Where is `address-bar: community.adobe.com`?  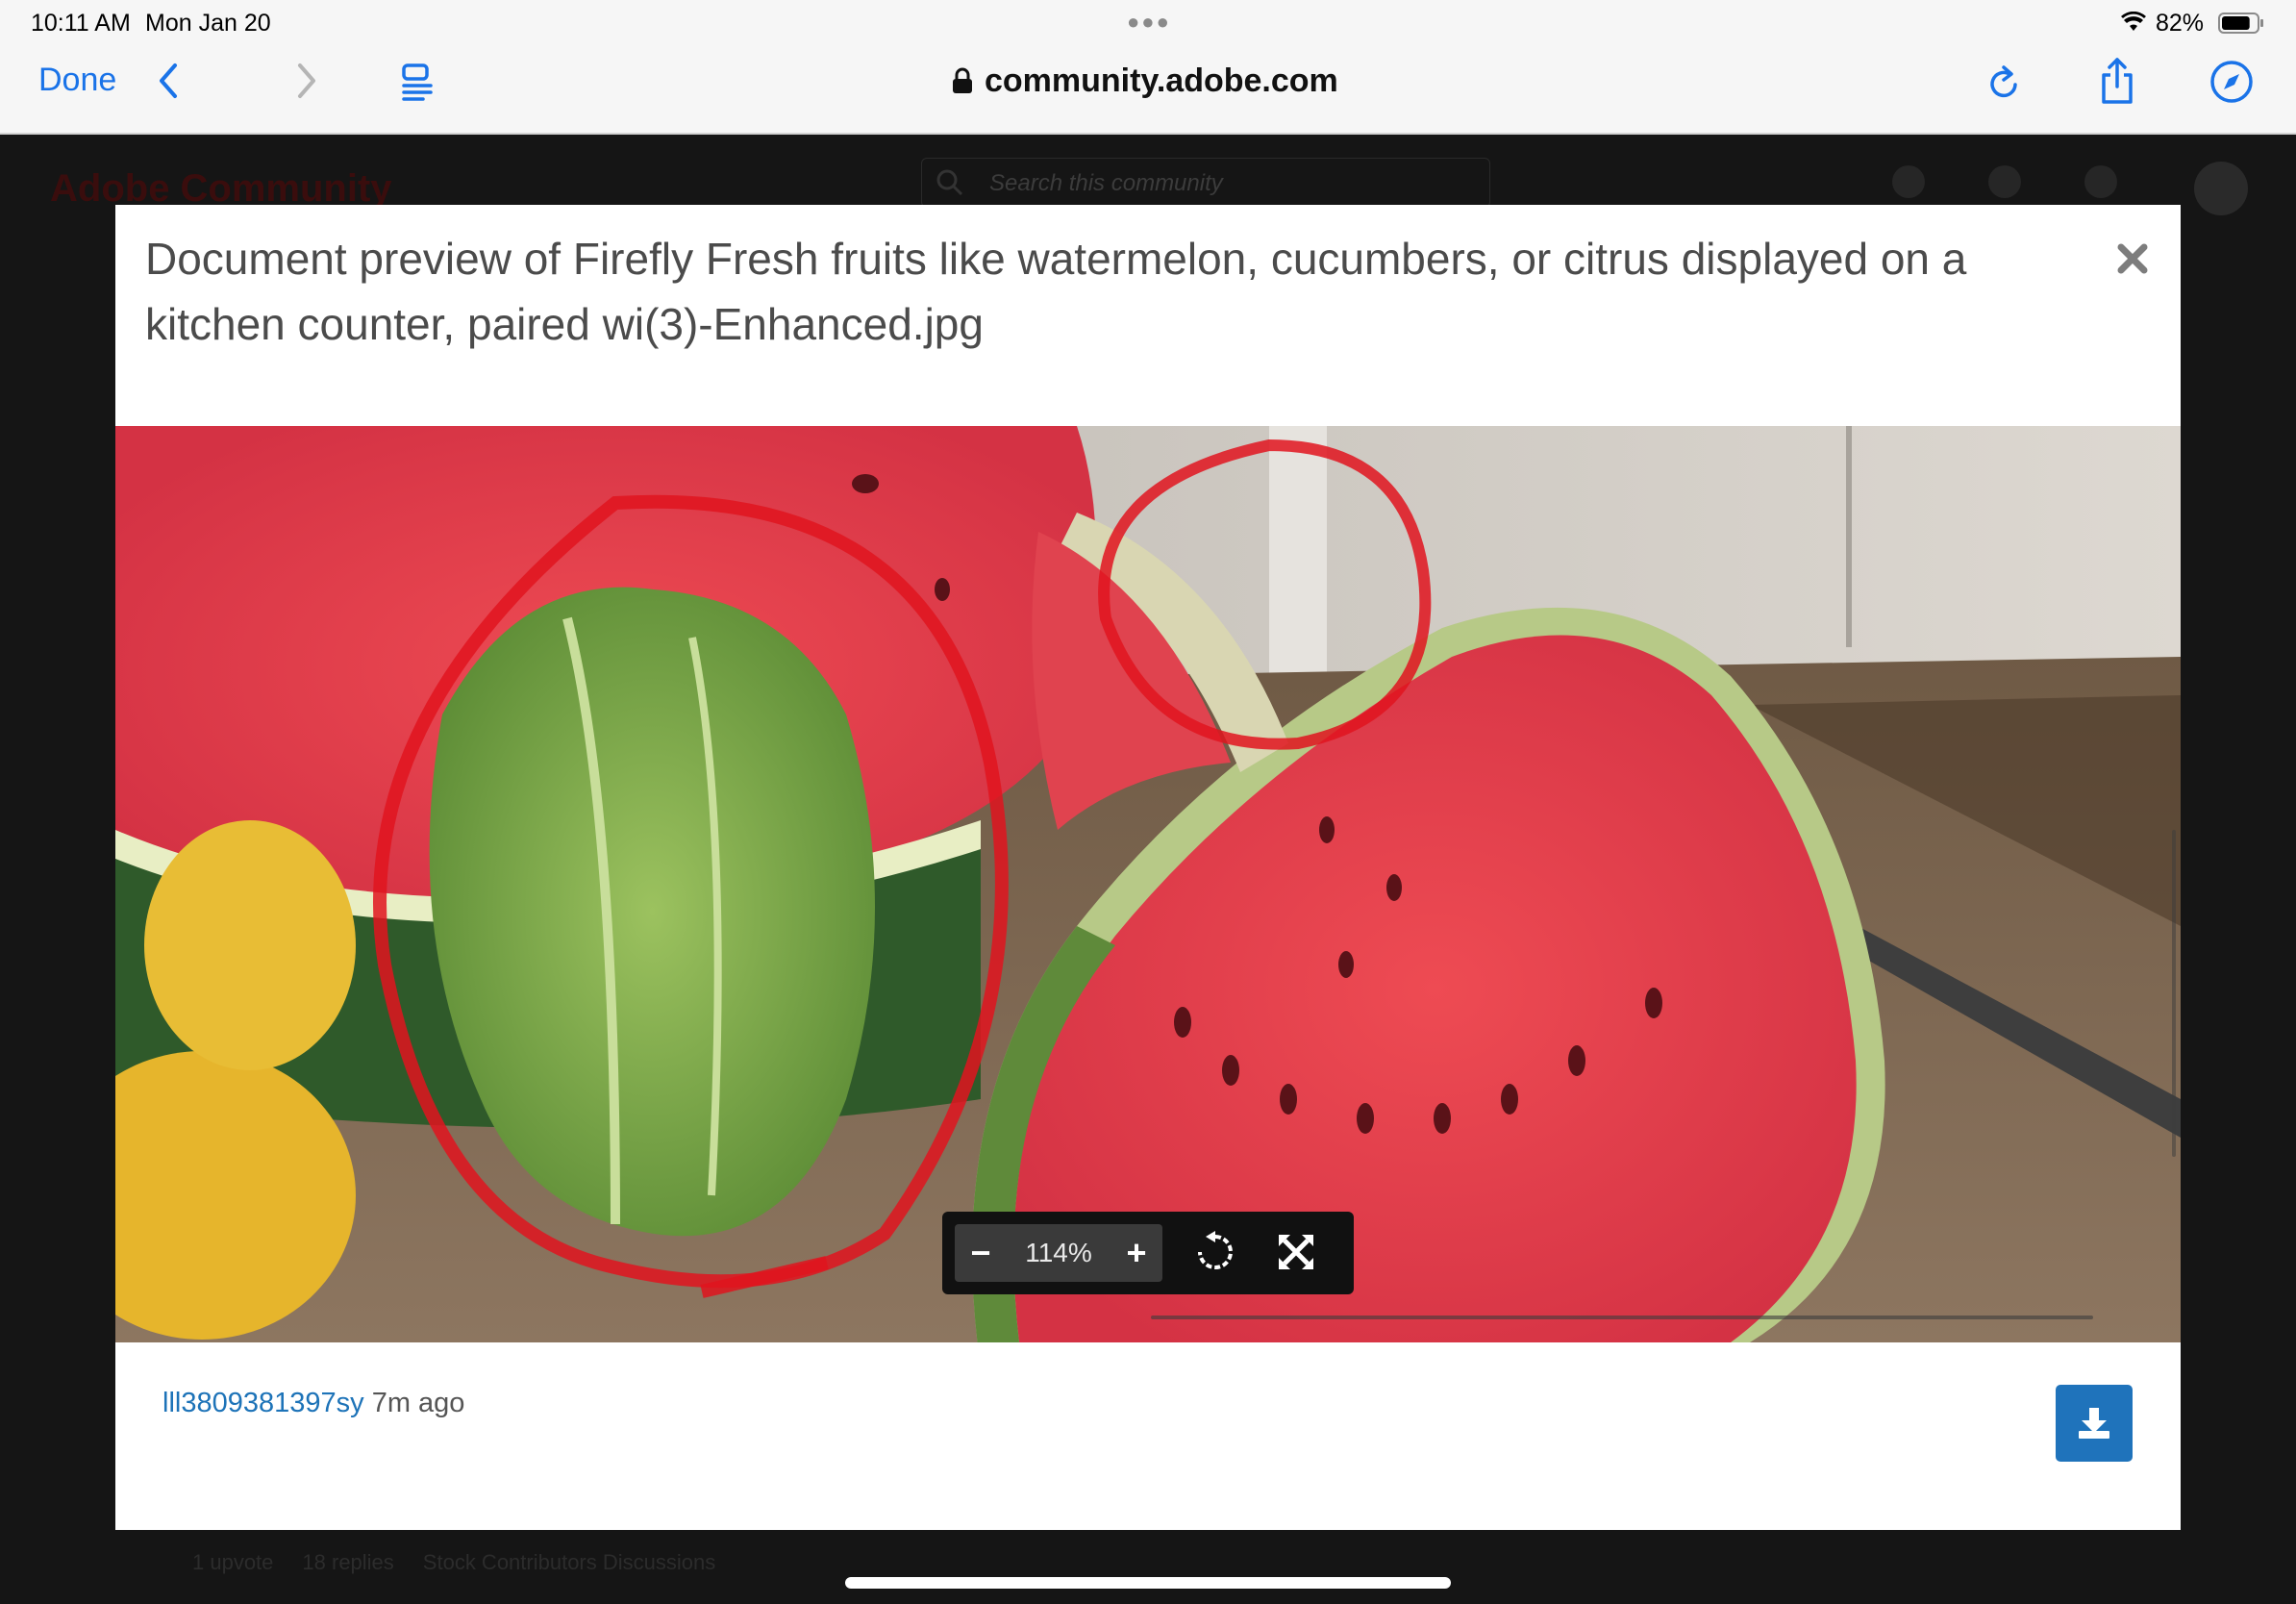
address-bar: community.adobe.com is located at coordinates (1145, 81).